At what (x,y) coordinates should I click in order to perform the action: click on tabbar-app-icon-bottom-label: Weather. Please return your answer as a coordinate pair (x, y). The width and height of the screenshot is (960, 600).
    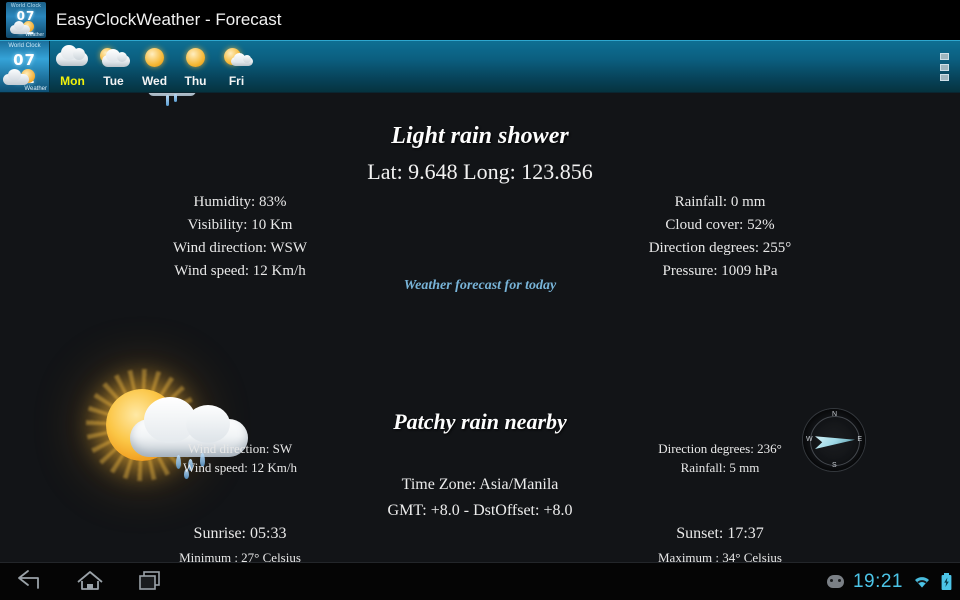
    Looking at the image, I should click on (35, 89).